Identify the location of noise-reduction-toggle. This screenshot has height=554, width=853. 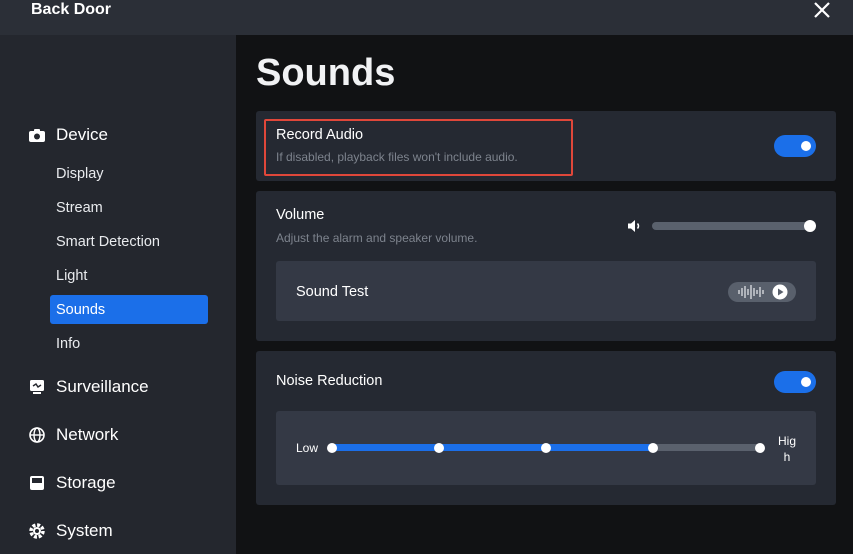
(795, 382).